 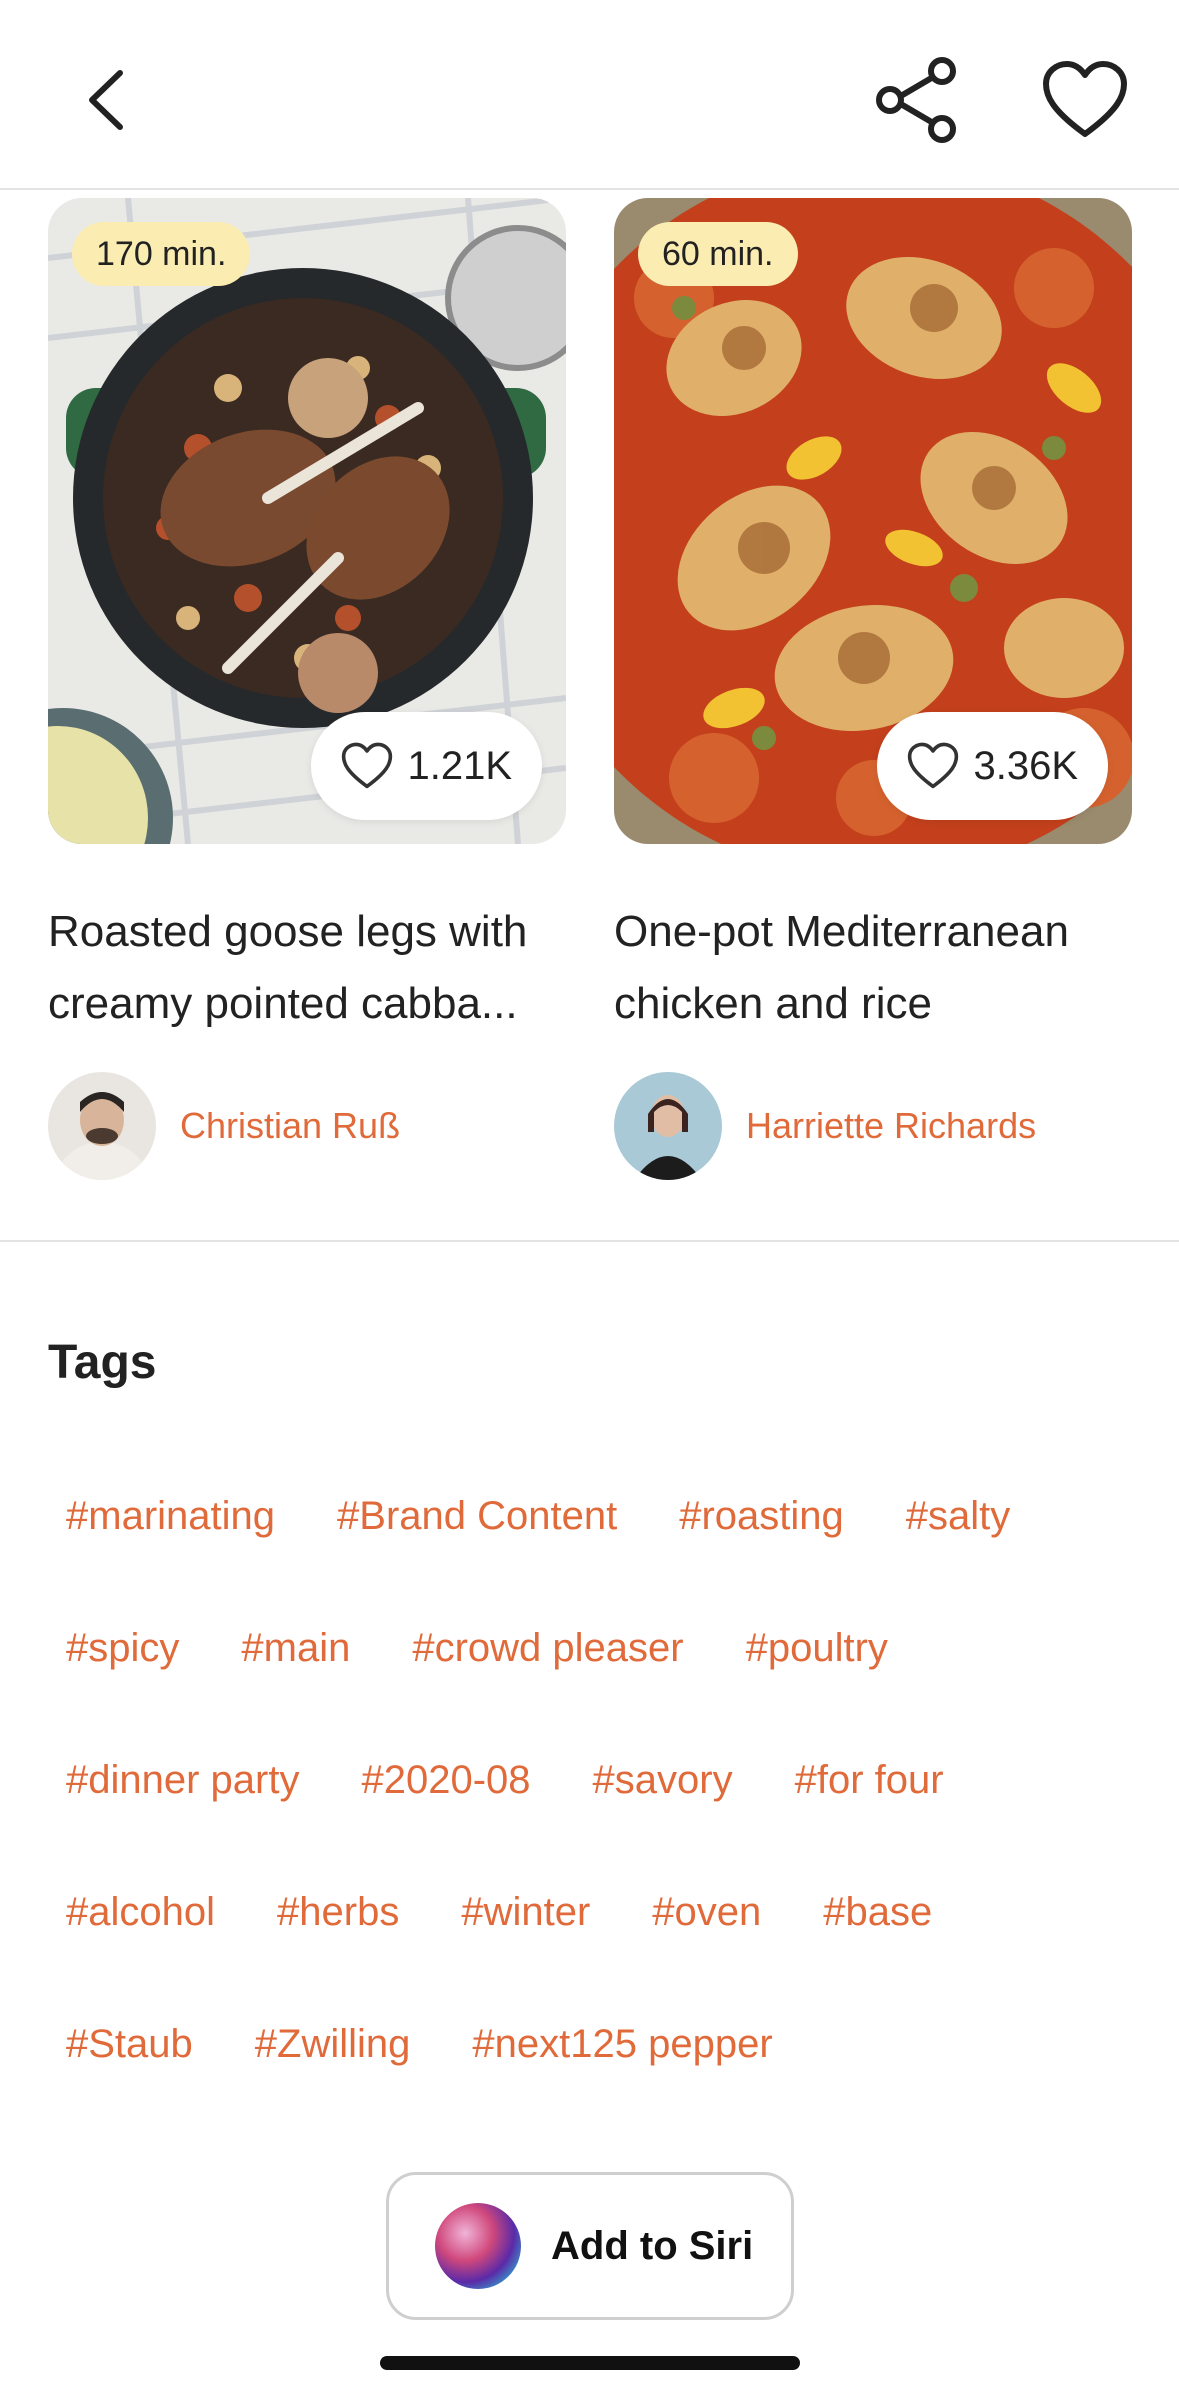 What do you see at coordinates (873, 521) in the screenshot?
I see `recipe-image: 60 min. 3.36K` at bounding box center [873, 521].